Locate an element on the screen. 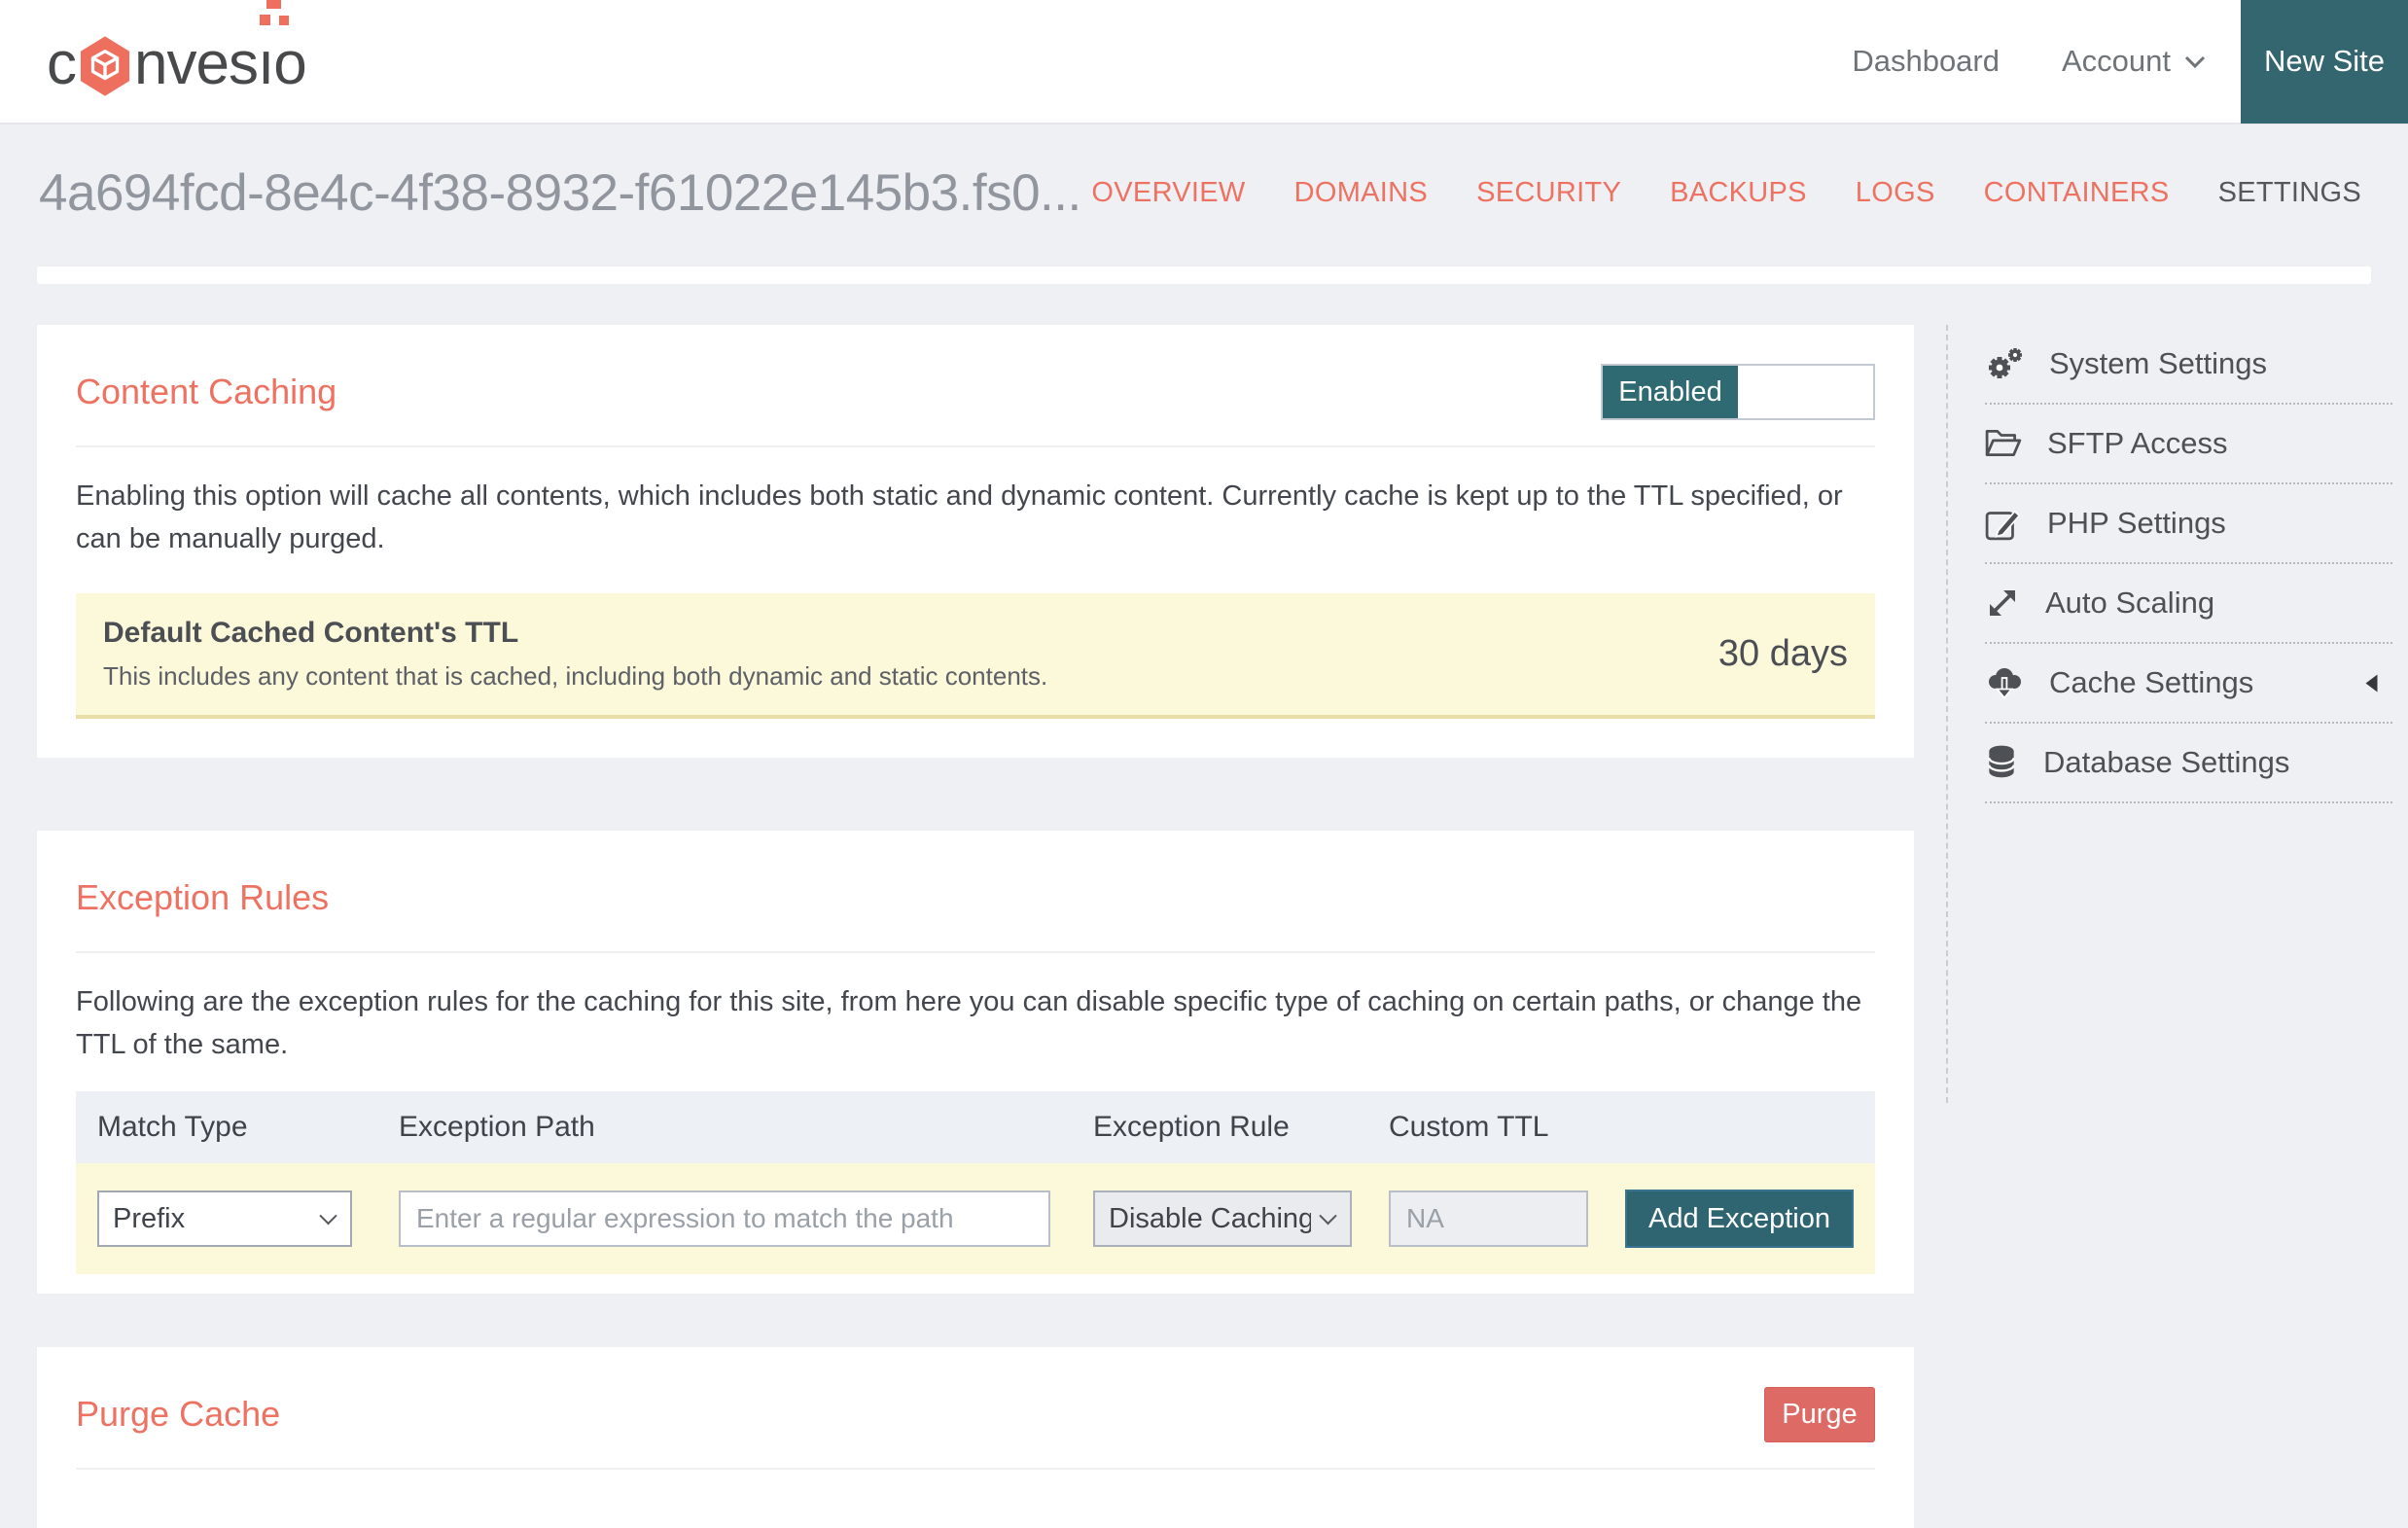 The image size is (2408, 1528). sidebar-item-sftp-access: SFTP Access is located at coordinates (2188, 444).